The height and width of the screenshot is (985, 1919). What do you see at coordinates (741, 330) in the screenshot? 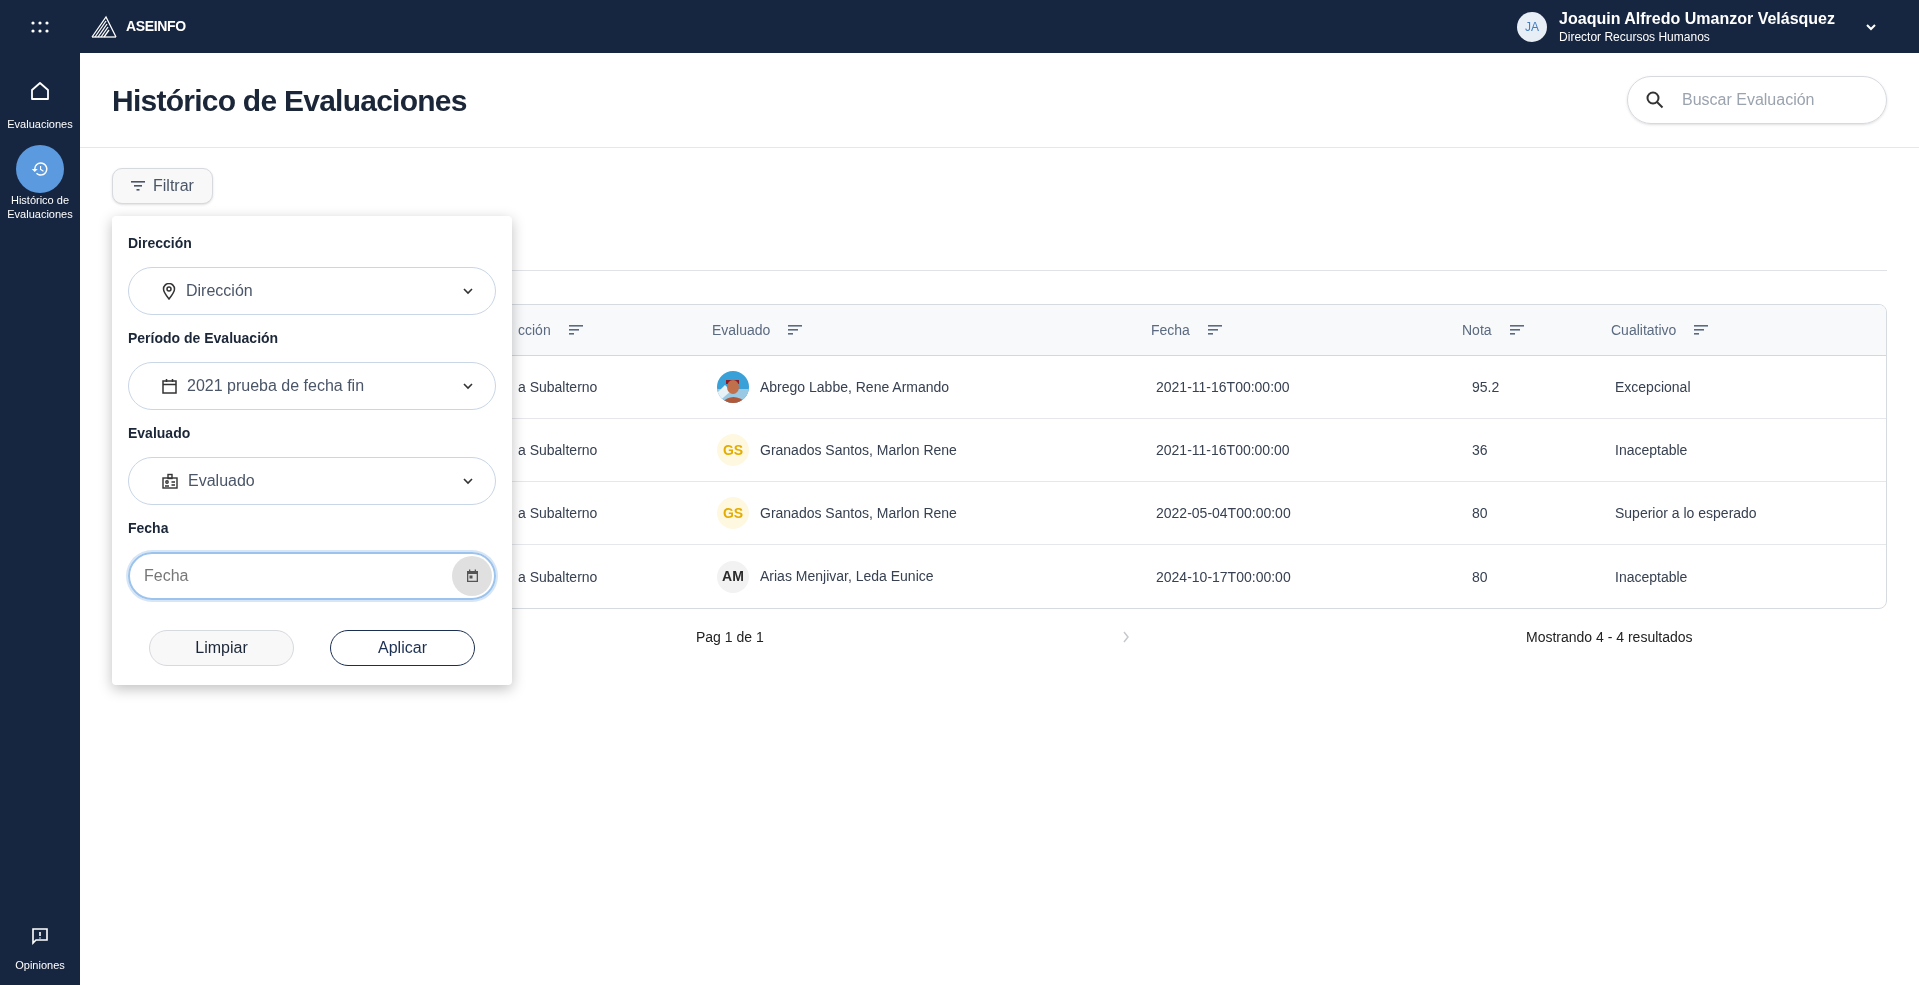
I see `column-header: Evaluado` at bounding box center [741, 330].